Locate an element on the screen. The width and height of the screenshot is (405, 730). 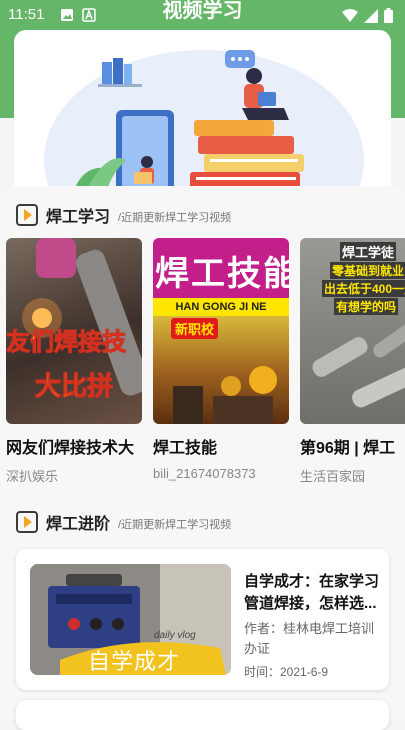
section-header-welding-advanced: 焊工进阶 /近期更新焊工学习视频 is located at coordinates (123, 522).